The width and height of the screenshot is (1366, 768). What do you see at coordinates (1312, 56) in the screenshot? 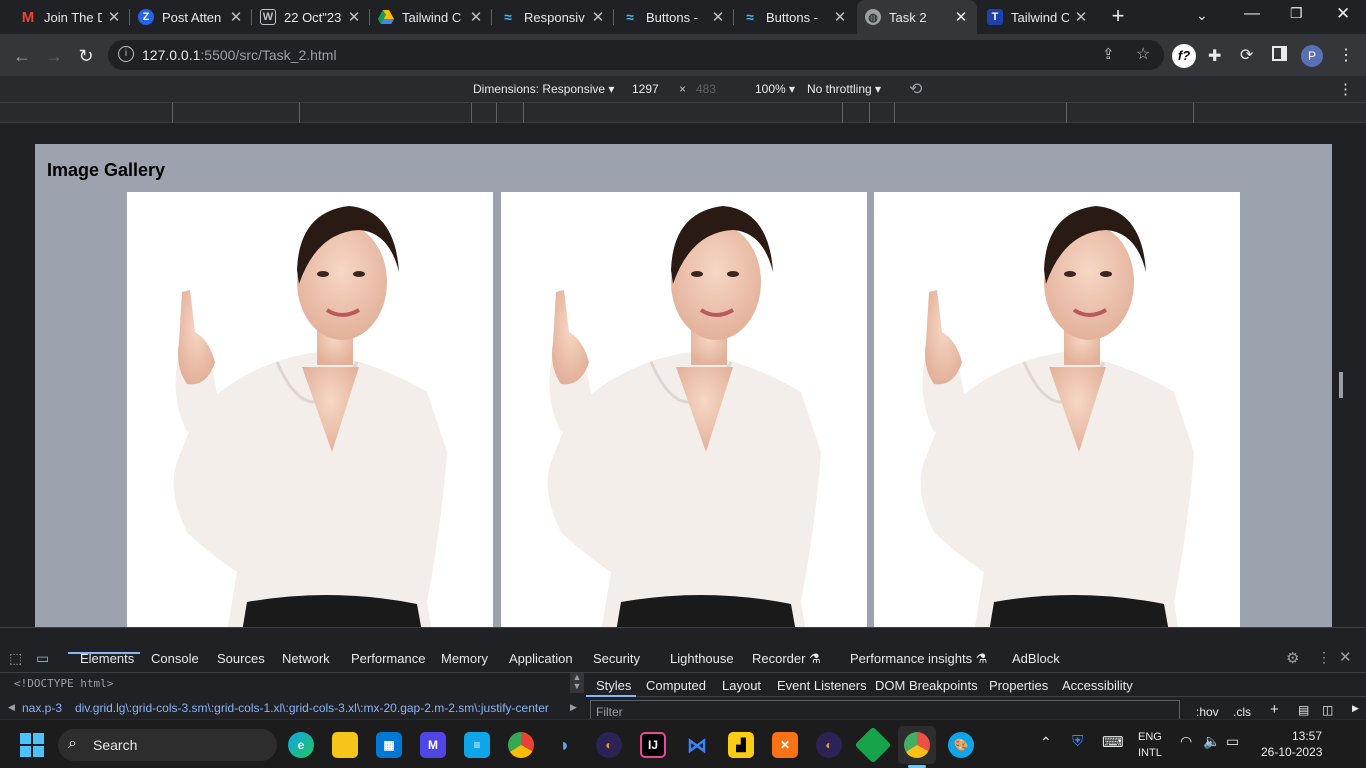
I see `profile-avatar: P` at bounding box center [1312, 56].